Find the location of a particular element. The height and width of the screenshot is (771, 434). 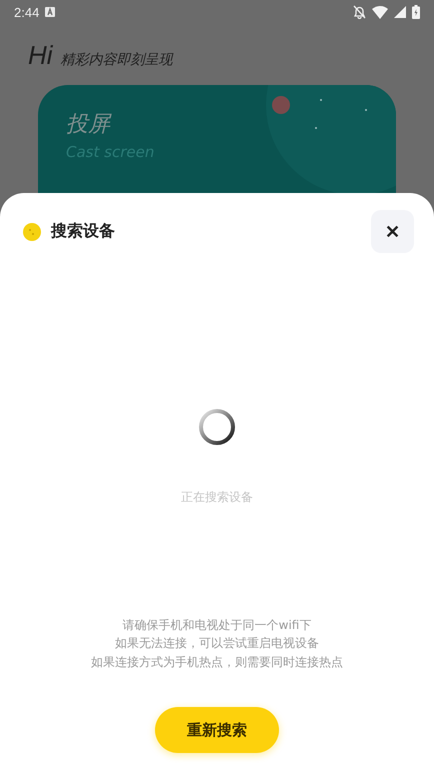

card-title: 投屏 is located at coordinates (89, 125).